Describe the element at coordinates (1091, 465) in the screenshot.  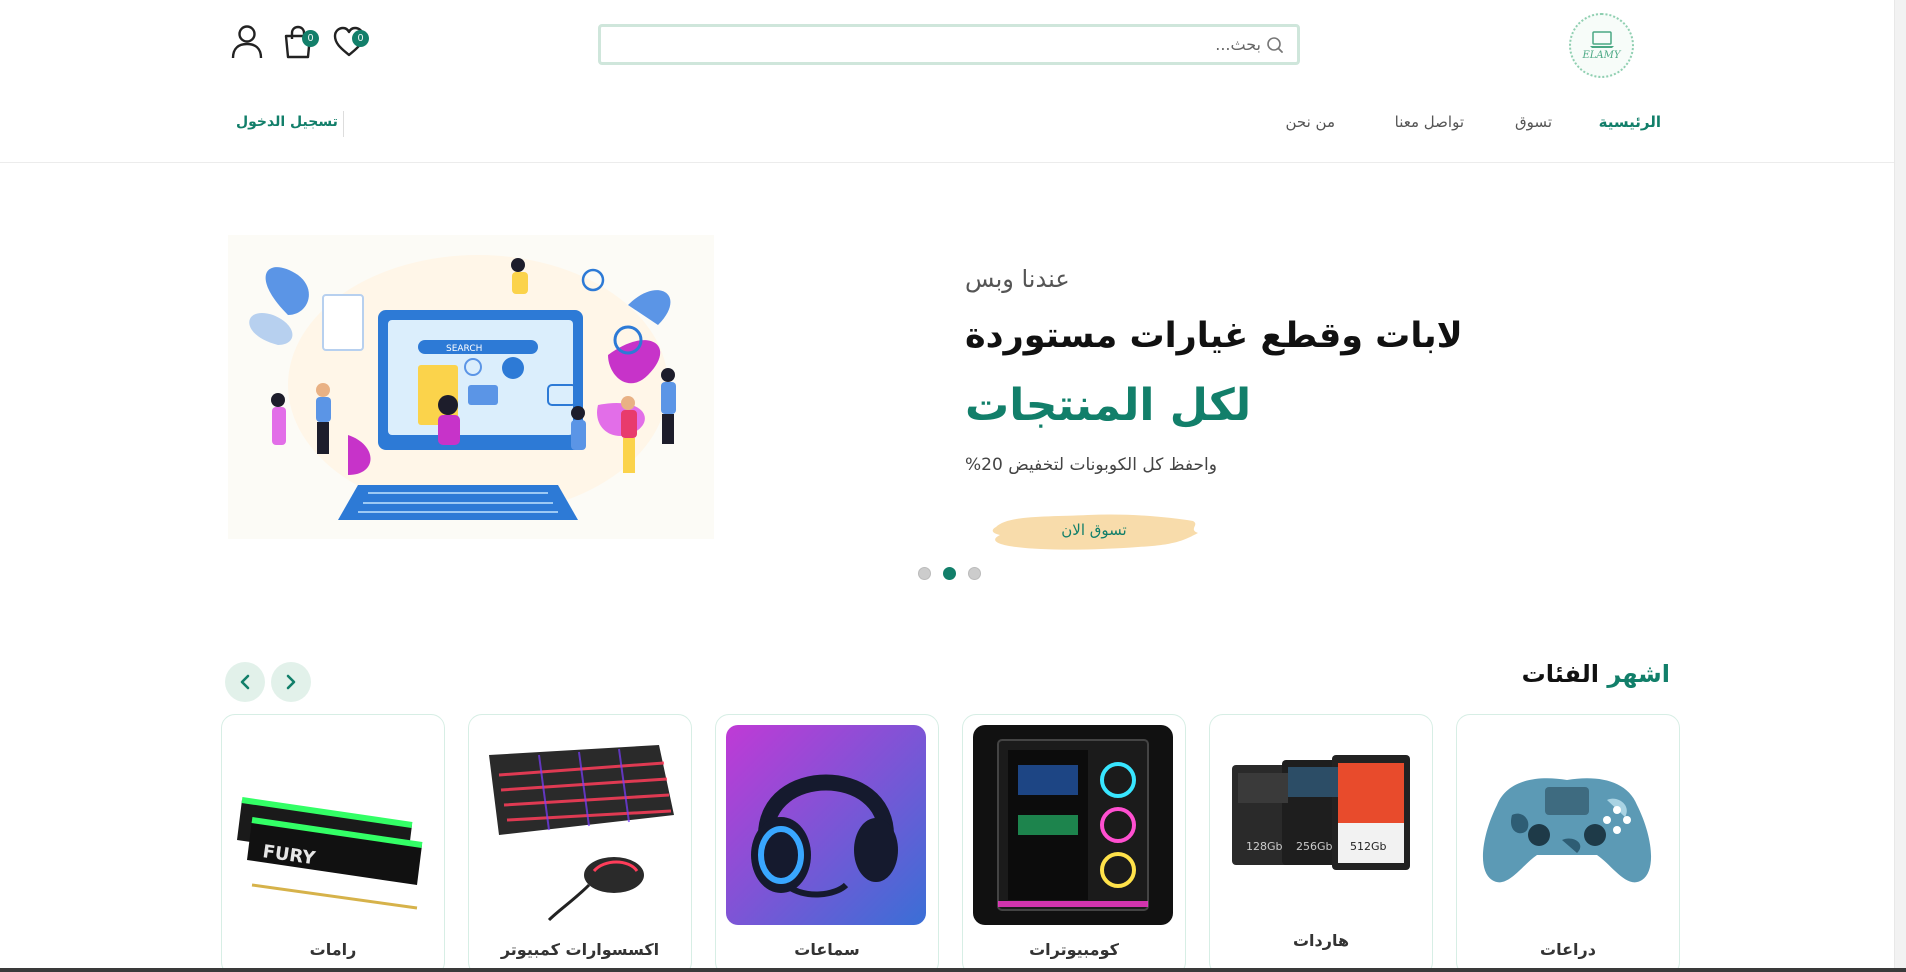
I see `hero-description: واحفظ كل الكوبونات لتخفيض 20%` at that location.